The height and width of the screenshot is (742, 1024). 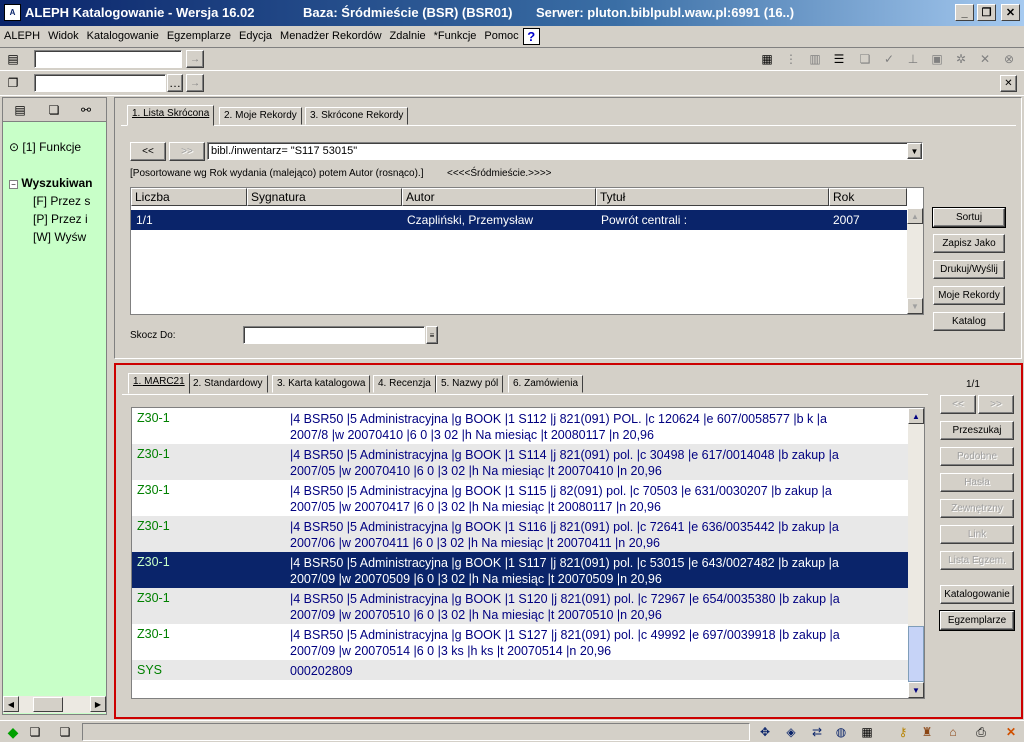 What do you see at coordinates (98, 704) in the screenshot?
I see `scroll-right-icon: ▶` at bounding box center [98, 704].